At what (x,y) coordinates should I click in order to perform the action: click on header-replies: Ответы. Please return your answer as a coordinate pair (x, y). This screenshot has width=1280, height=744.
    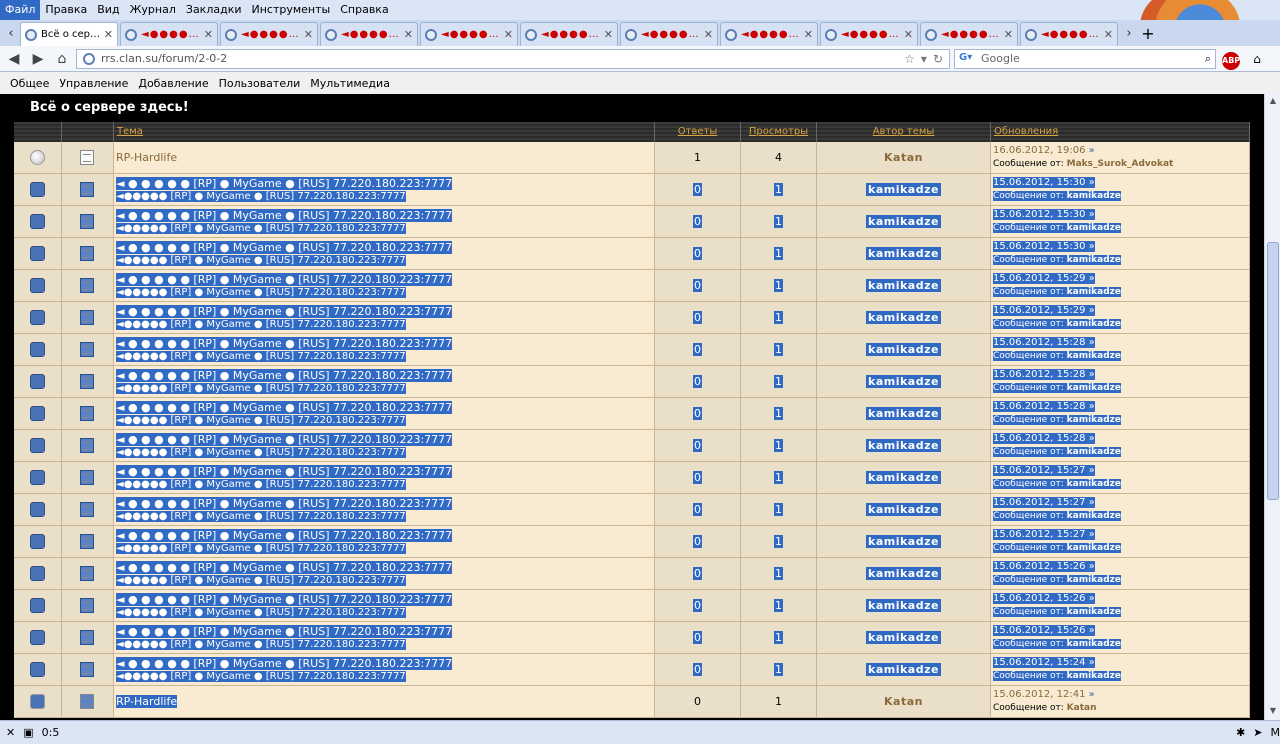
    Looking at the image, I should click on (698, 132).